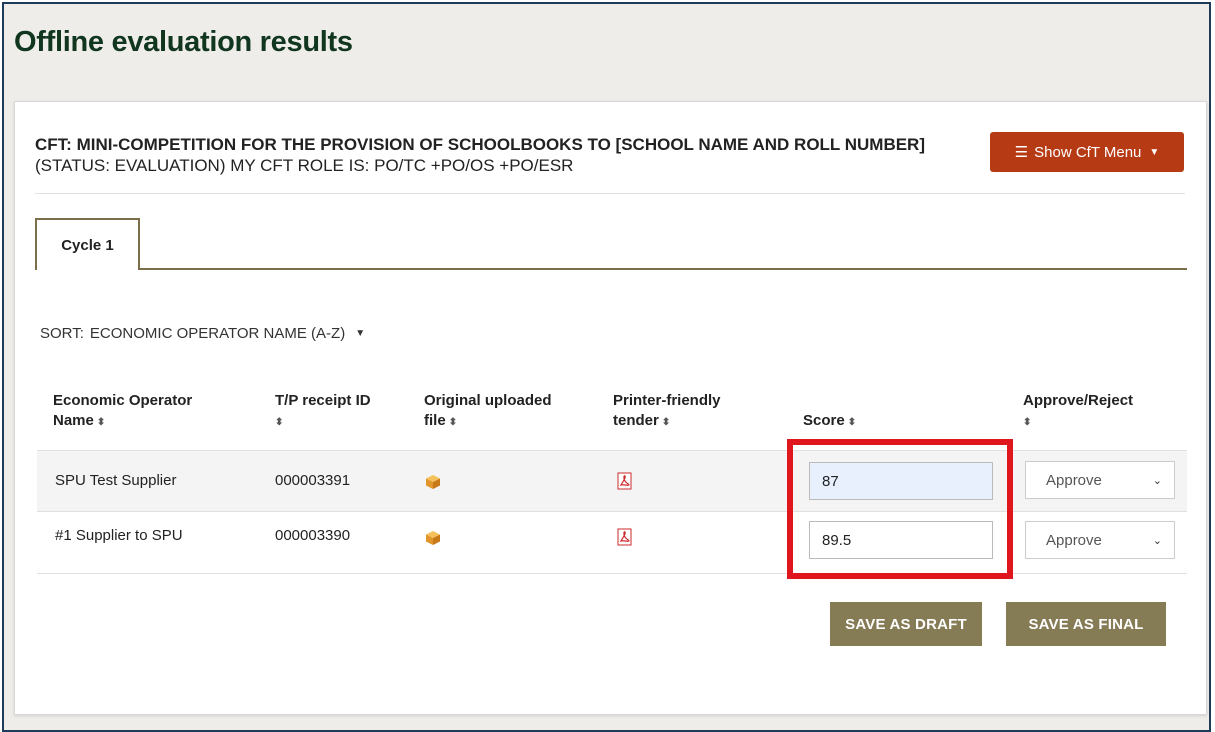 This screenshot has height=732, width=1215. Describe the element at coordinates (53, 144) in the screenshot. I see `cft-prefix: CFT:` at that location.